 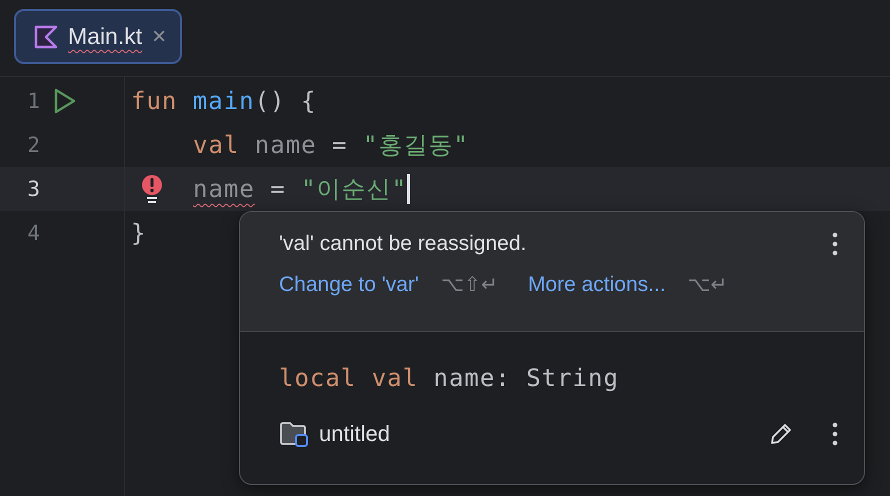 I want to click on line-number: 1, so click(x=33, y=101).